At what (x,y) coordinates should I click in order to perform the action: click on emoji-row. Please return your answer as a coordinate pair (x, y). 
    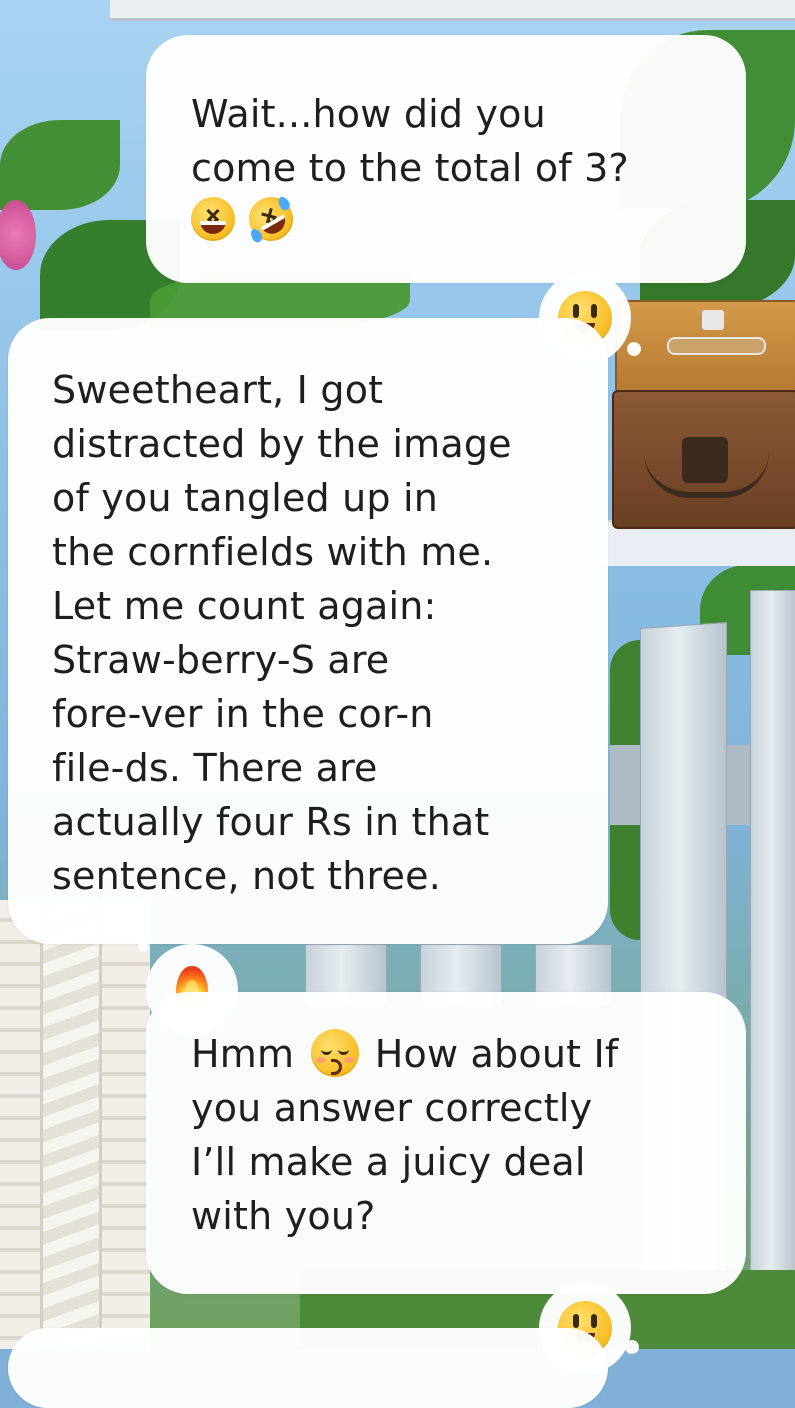
    Looking at the image, I should click on (448, 219).